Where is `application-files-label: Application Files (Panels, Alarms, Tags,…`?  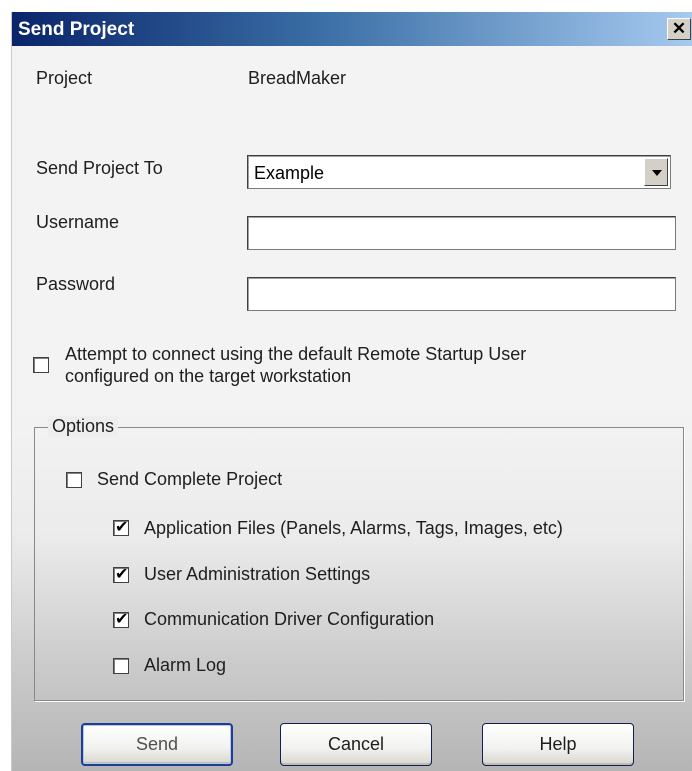 application-files-label: Application Files (Panels, Alarms, Tags,… is located at coordinates (353, 528).